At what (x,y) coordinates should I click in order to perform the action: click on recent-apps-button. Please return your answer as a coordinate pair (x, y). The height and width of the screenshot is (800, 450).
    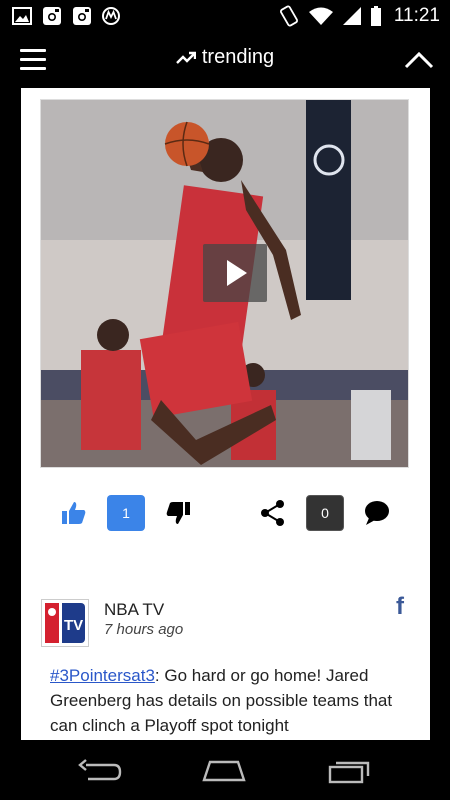
    Looking at the image, I should click on (350, 771).